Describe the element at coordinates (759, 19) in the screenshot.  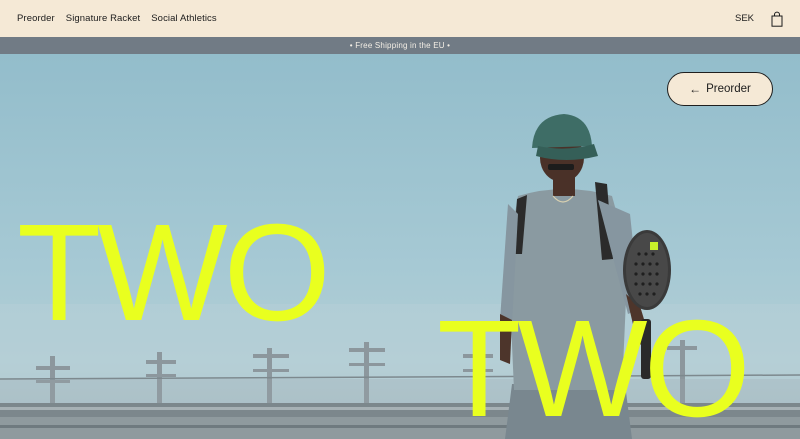
I see `header-tools: SEK` at that location.